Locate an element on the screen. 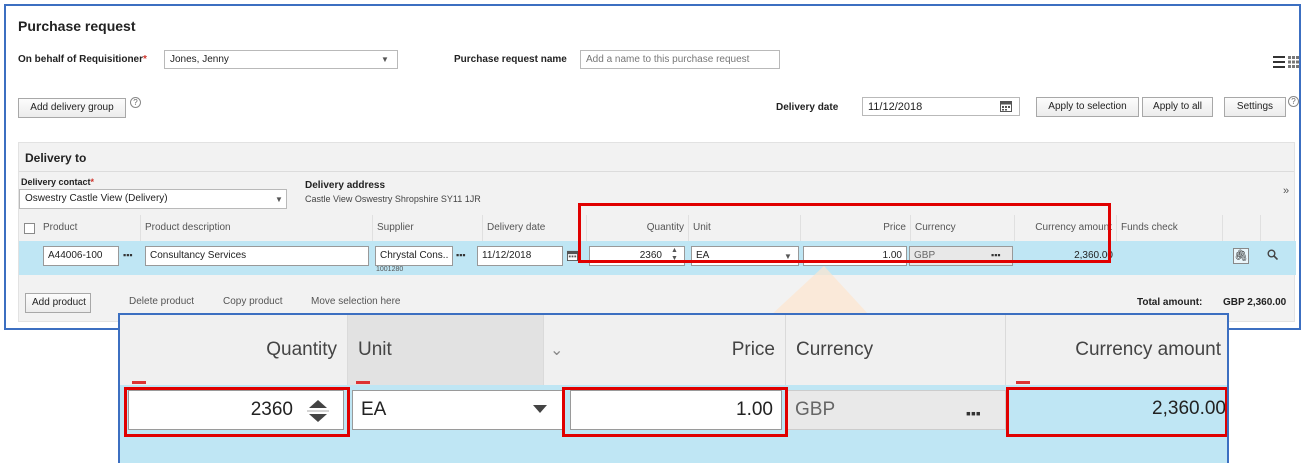 Image resolution: width=1311 pixels, height=463 pixels. zoom-col-unit: Unit is located at coordinates (446, 350).